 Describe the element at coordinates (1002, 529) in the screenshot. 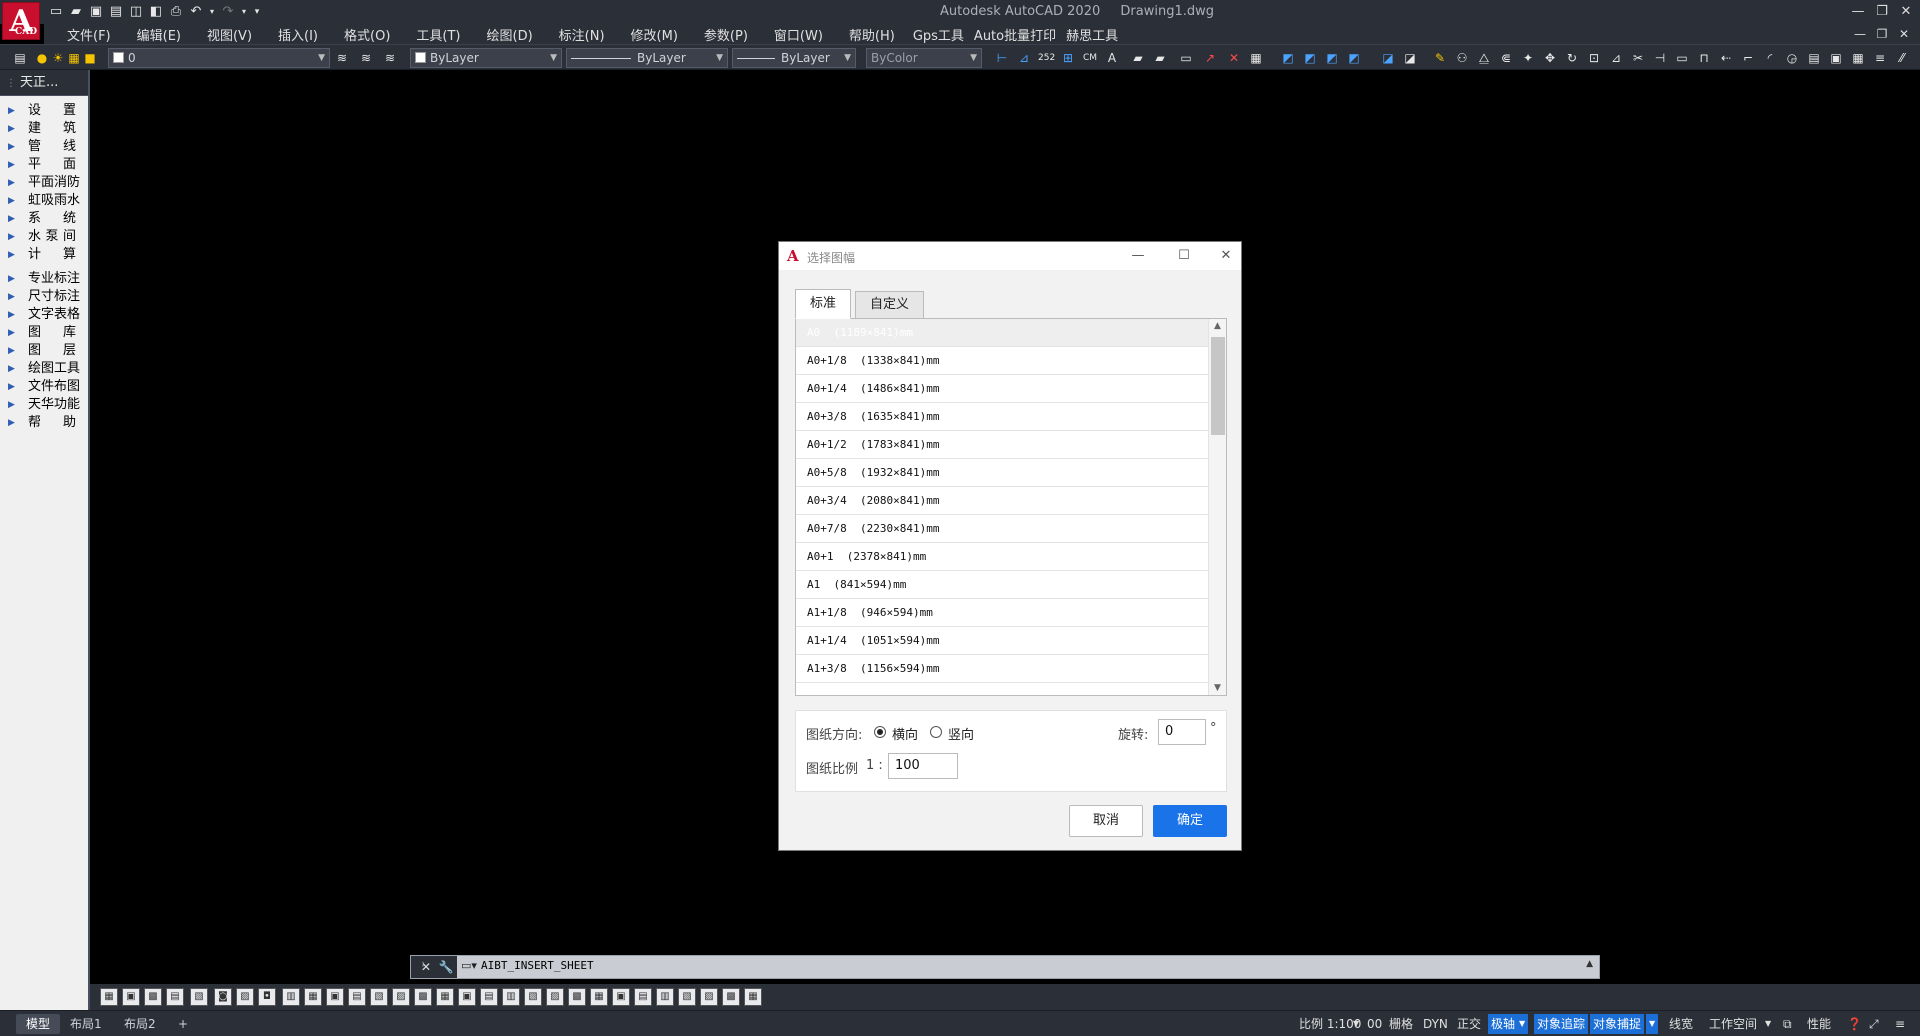

I see `list-item: A0+7/8 (2230×841)mm` at that location.